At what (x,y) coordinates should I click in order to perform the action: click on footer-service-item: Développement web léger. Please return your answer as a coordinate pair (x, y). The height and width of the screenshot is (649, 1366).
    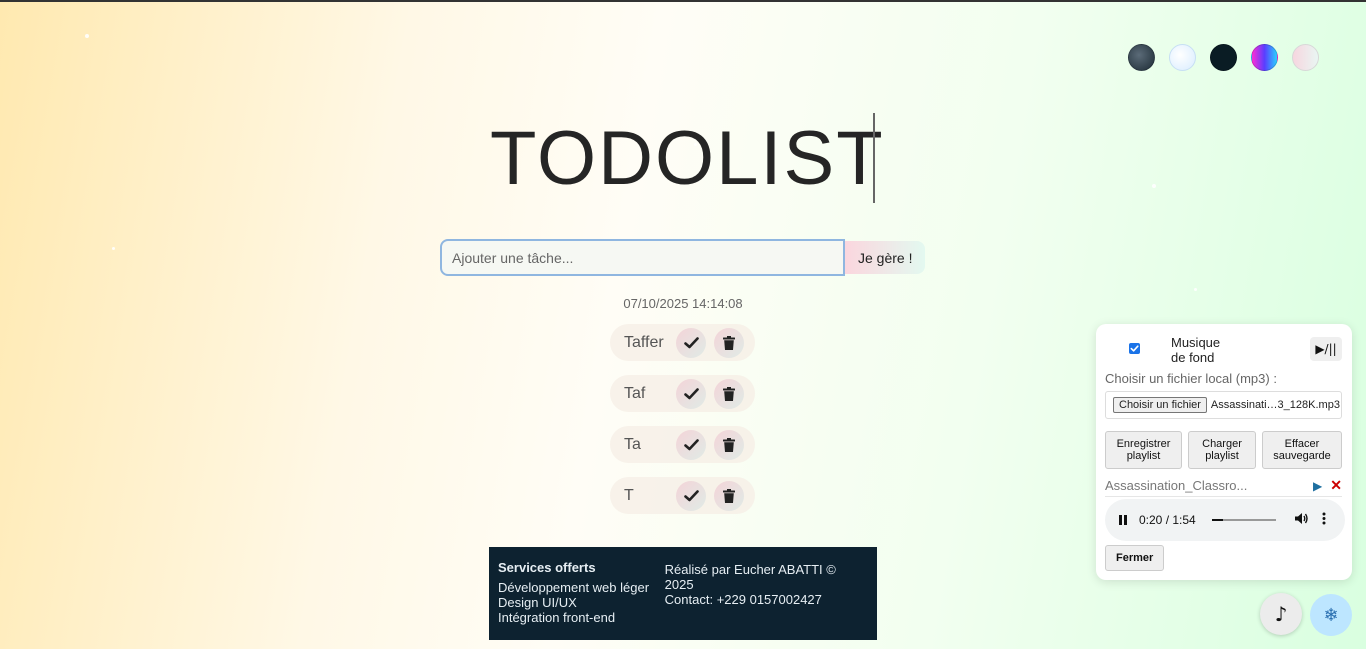
    Looking at the image, I should click on (574, 587).